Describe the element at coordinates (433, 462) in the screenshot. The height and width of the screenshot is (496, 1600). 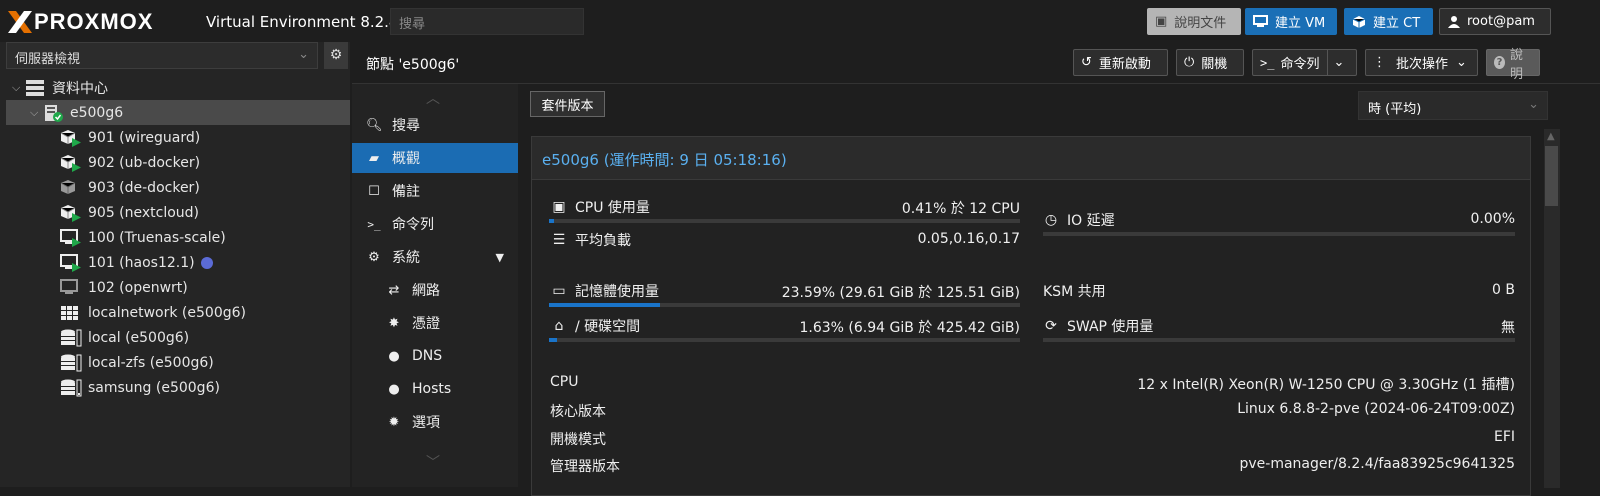
I see `scroll-down-icon: ﹀` at that location.